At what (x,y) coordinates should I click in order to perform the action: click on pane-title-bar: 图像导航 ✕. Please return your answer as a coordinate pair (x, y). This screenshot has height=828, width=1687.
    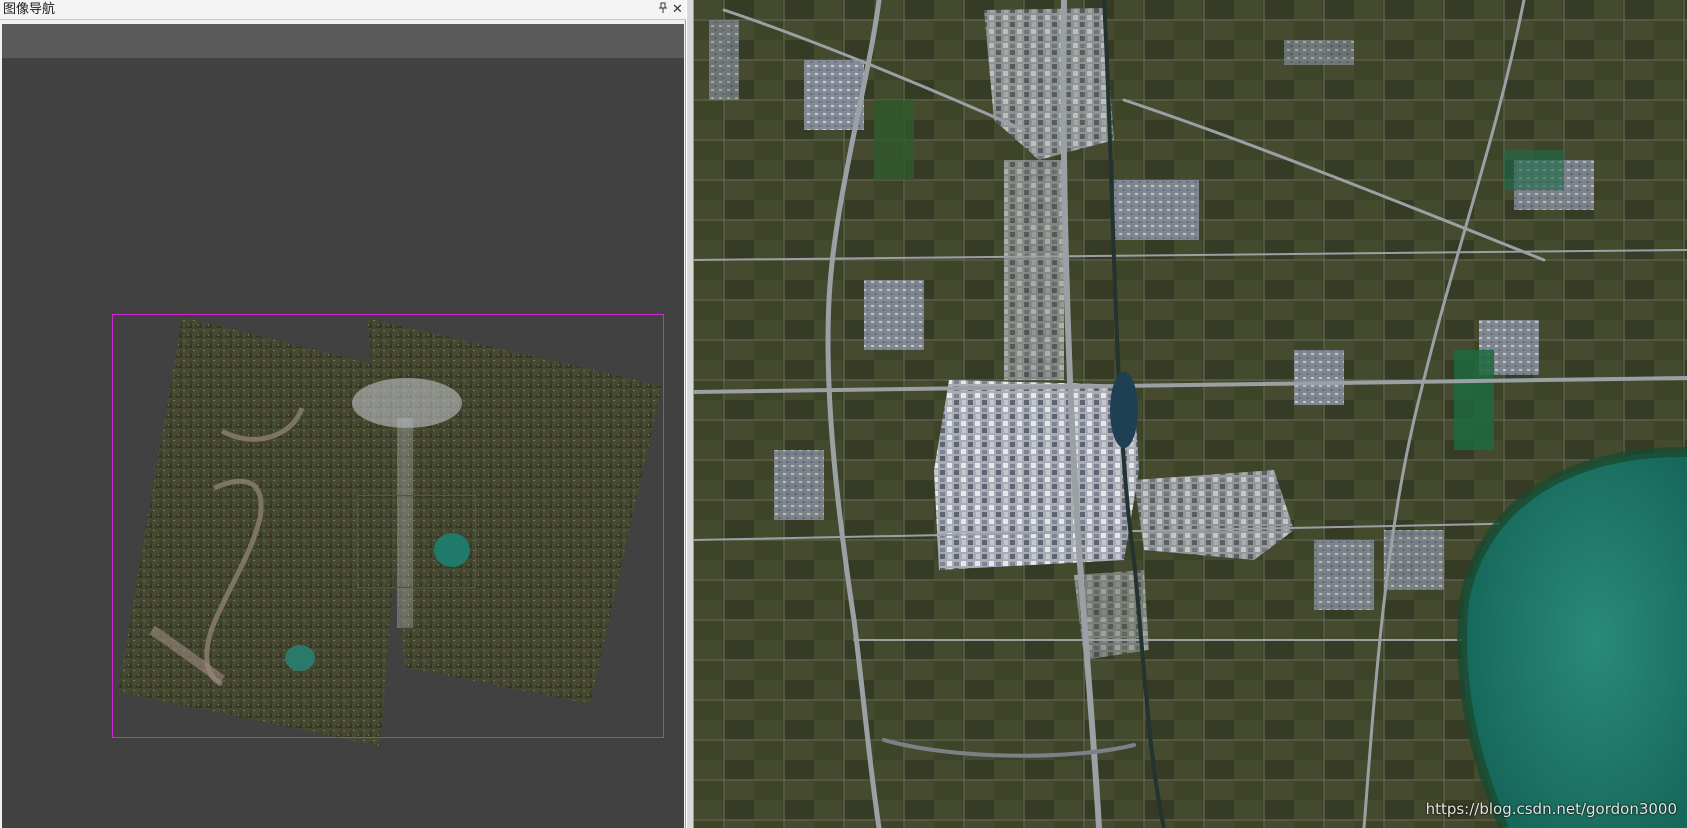
    Looking at the image, I should click on (343, 10).